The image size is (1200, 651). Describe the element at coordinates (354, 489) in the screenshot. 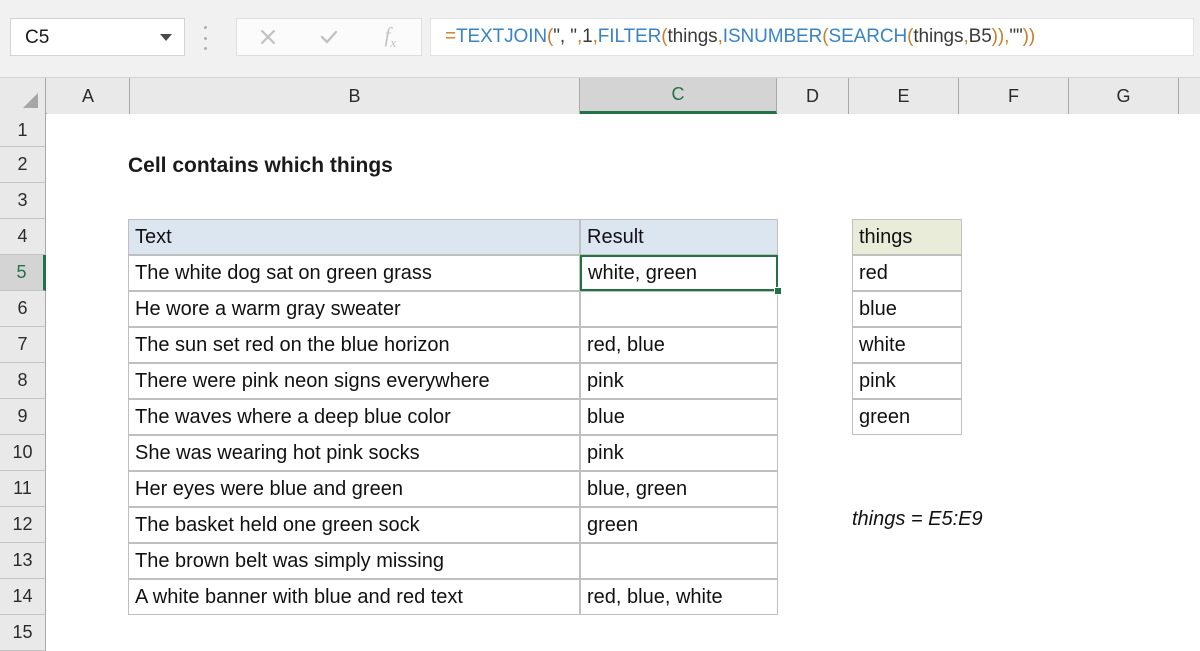

I see `cell-b11: Her eyes were blue and green` at that location.